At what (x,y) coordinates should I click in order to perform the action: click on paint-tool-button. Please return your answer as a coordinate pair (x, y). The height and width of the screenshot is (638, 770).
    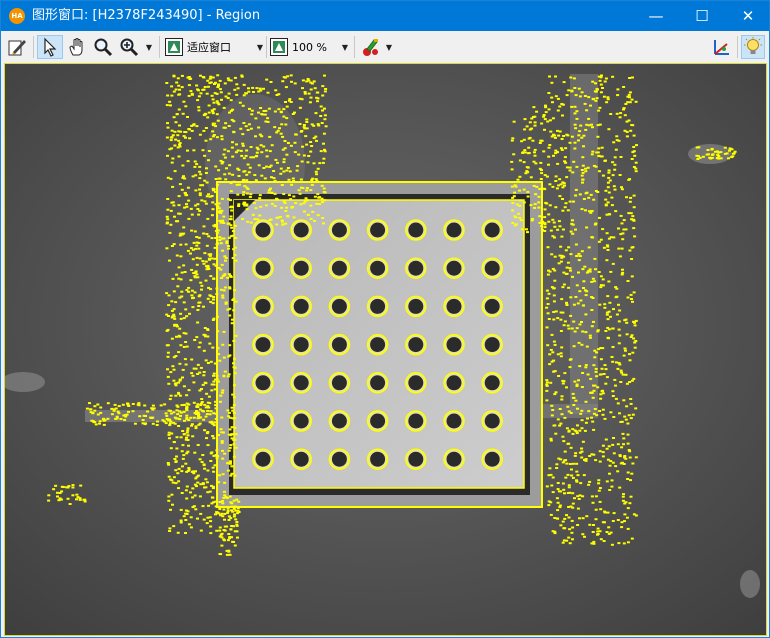
    Looking at the image, I should click on (371, 47).